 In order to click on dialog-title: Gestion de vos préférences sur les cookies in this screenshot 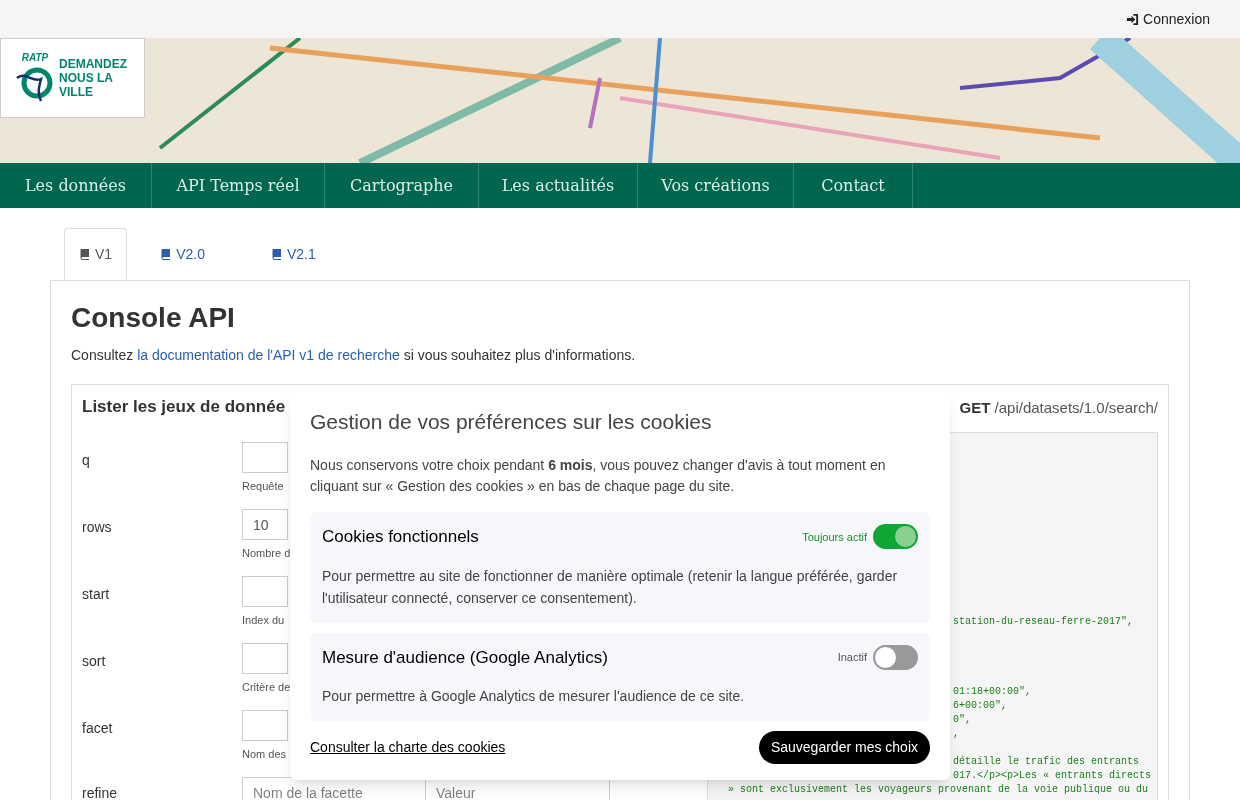, I will do `click(511, 422)`.